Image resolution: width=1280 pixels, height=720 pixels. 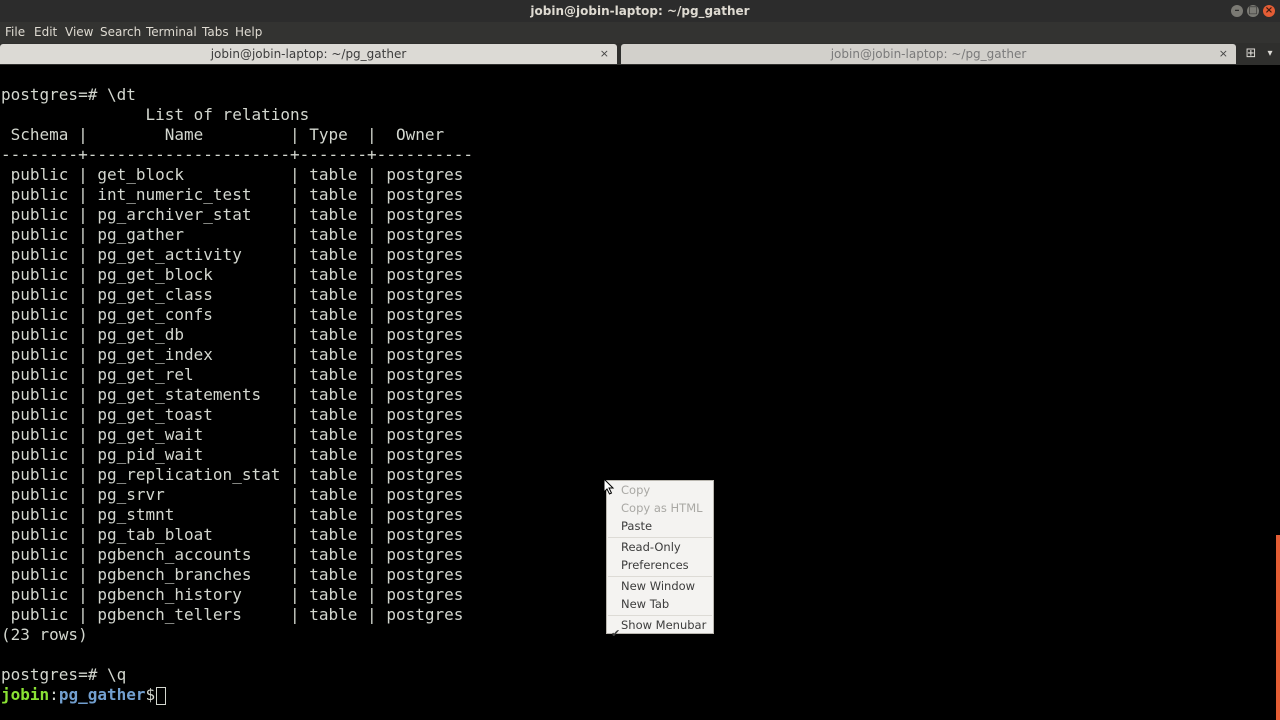 What do you see at coordinates (64, 674) in the screenshot?
I see `quit-command-line: postgres=# \q` at bounding box center [64, 674].